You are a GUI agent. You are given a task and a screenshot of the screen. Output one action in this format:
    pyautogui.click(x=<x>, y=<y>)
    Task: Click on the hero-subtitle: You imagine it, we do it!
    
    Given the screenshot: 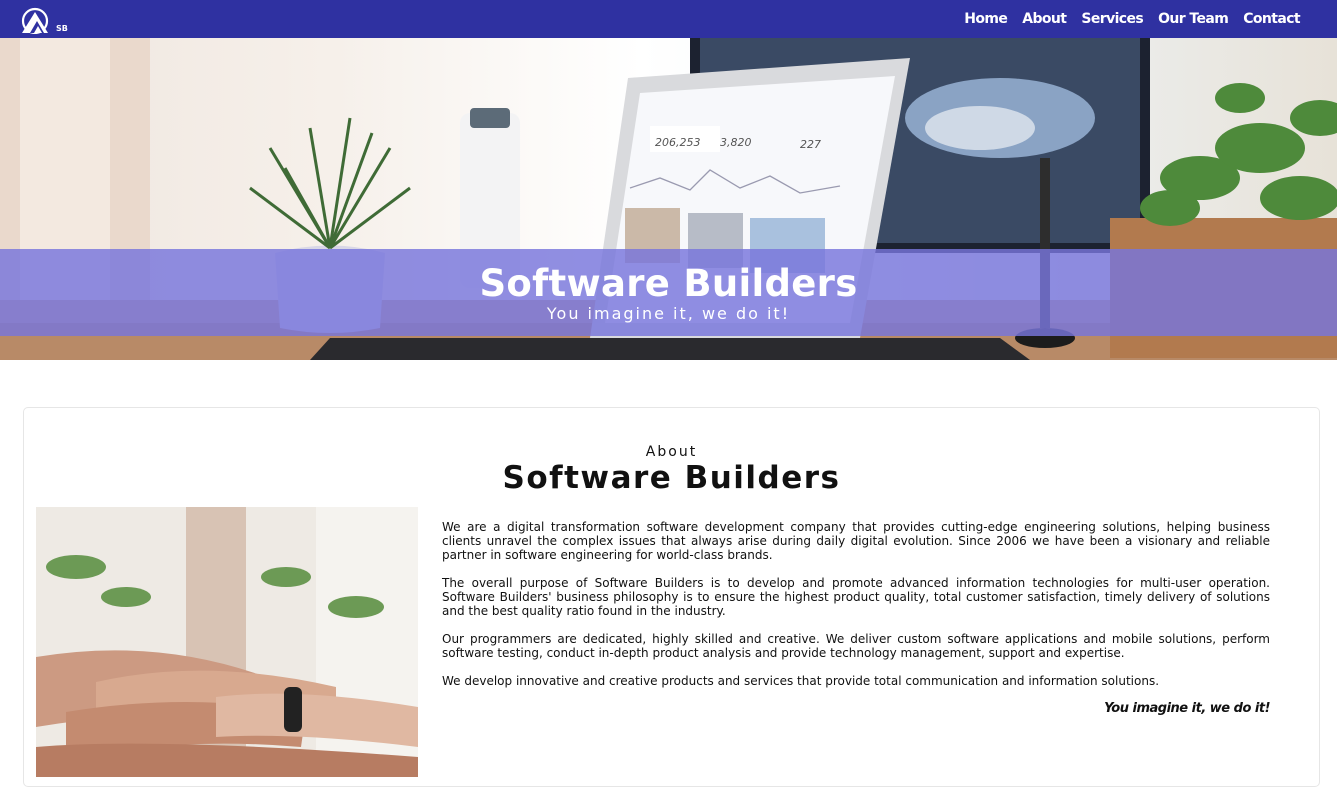 What is the action you would take?
    pyautogui.click(x=668, y=313)
    